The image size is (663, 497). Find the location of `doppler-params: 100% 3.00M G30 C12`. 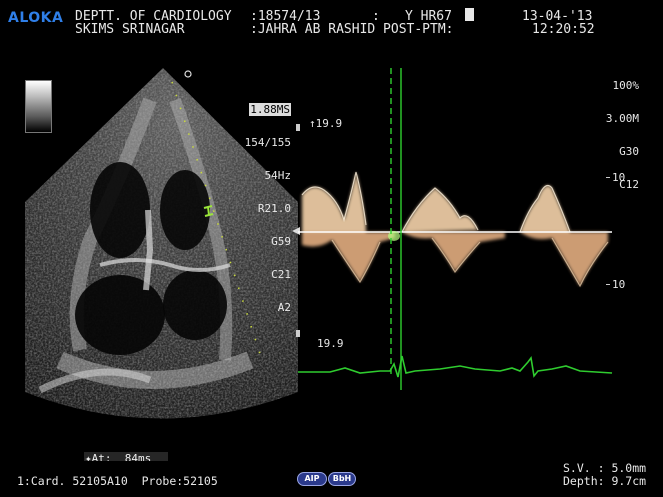

doppler-params: 100% 3.00M G30 C12 is located at coordinates (615, 129).